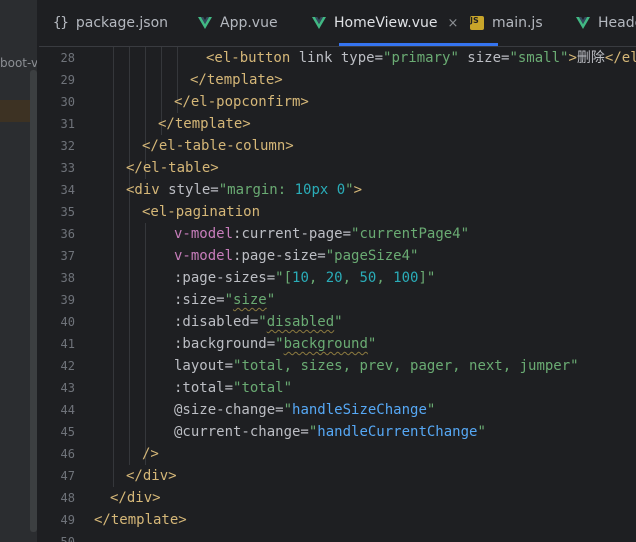  What do you see at coordinates (193, 190) in the screenshot?
I see `code-token: style=` at bounding box center [193, 190].